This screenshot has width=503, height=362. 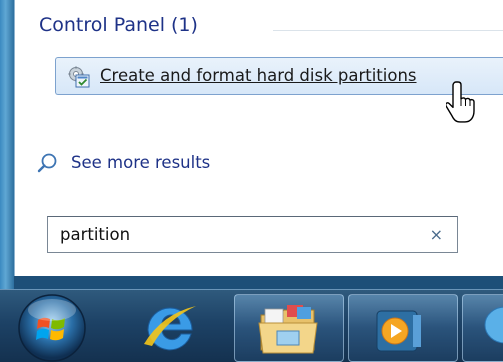 What do you see at coordinates (52, 326) in the screenshot?
I see `windows-orb-icon` at bounding box center [52, 326].